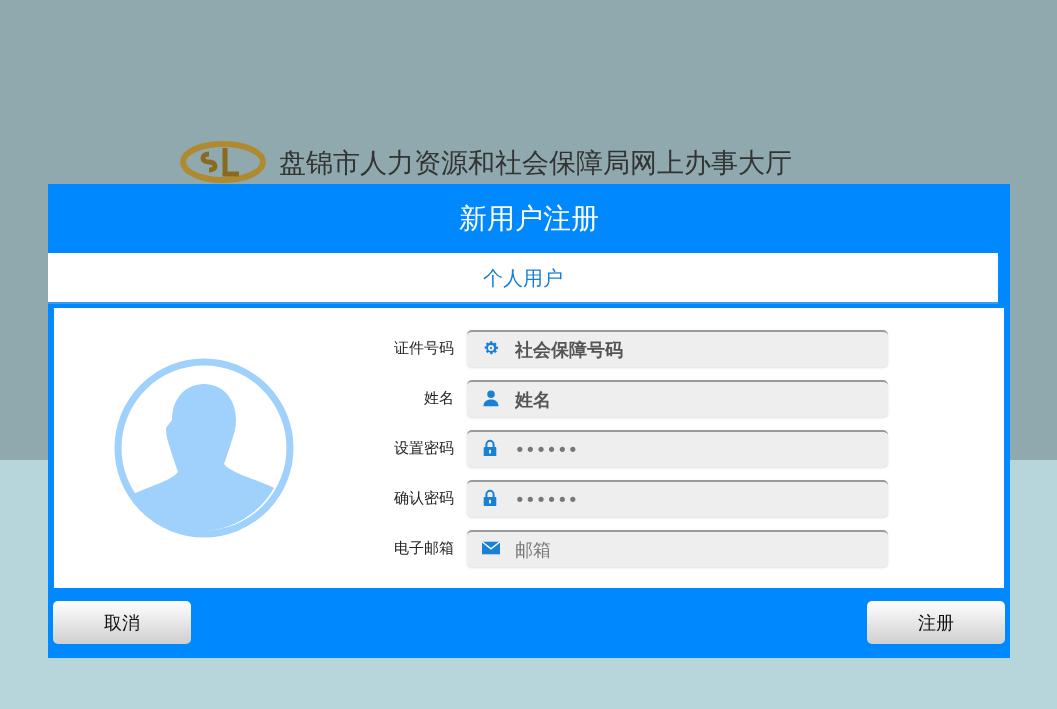 This screenshot has height=709, width=1057. I want to click on dialog-button: 注册, so click(935, 622).